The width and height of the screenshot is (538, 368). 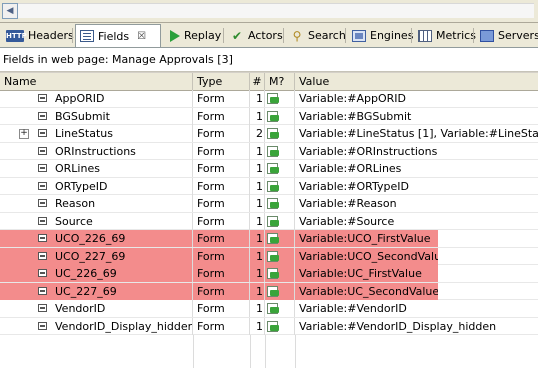 What do you see at coordinates (347, 221) in the screenshot?
I see `cell-value: Variable:#Source` at bounding box center [347, 221].